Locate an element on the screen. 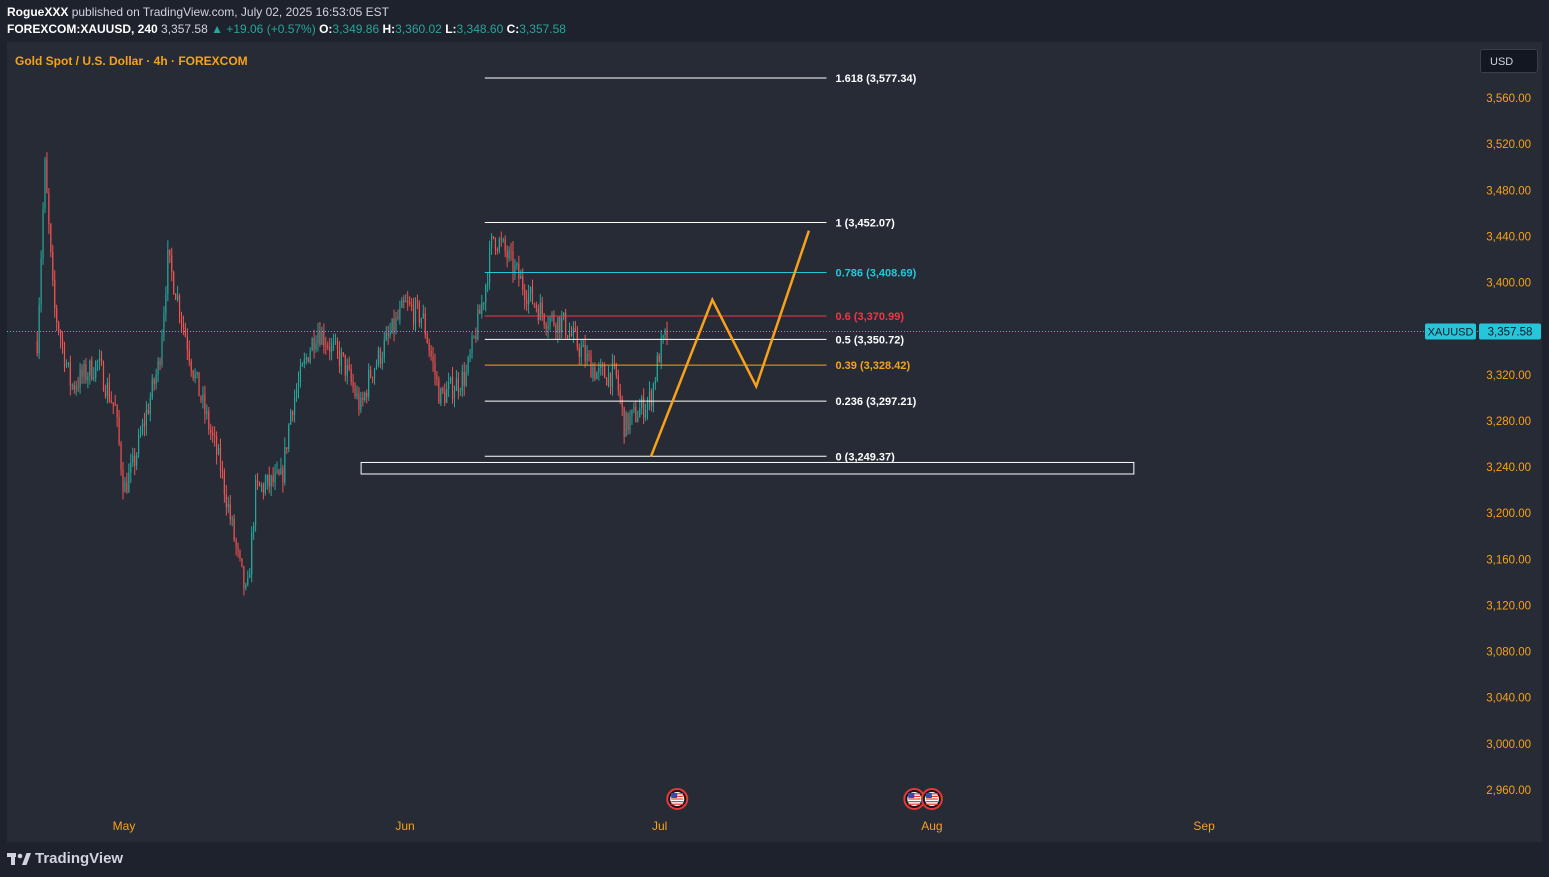 The width and height of the screenshot is (1549, 877). fib-level: 0.786 (3,408.69) is located at coordinates (700, 274).